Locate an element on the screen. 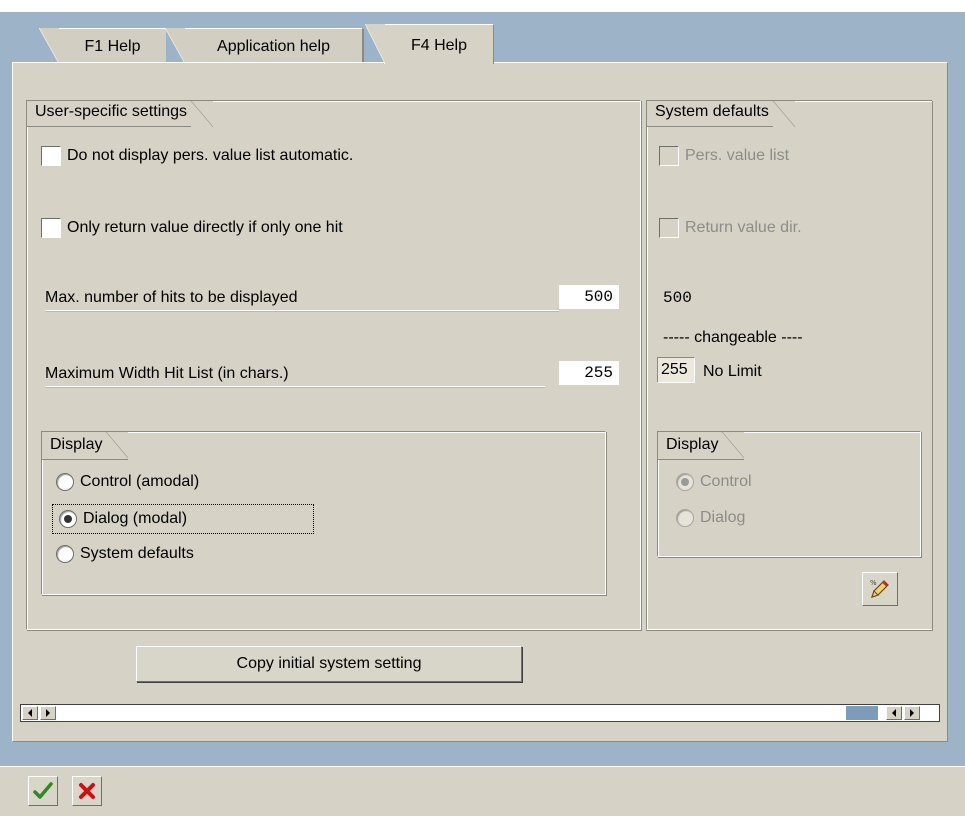  sys-max-hits-value: 500 is located at coordinates (677, 298).